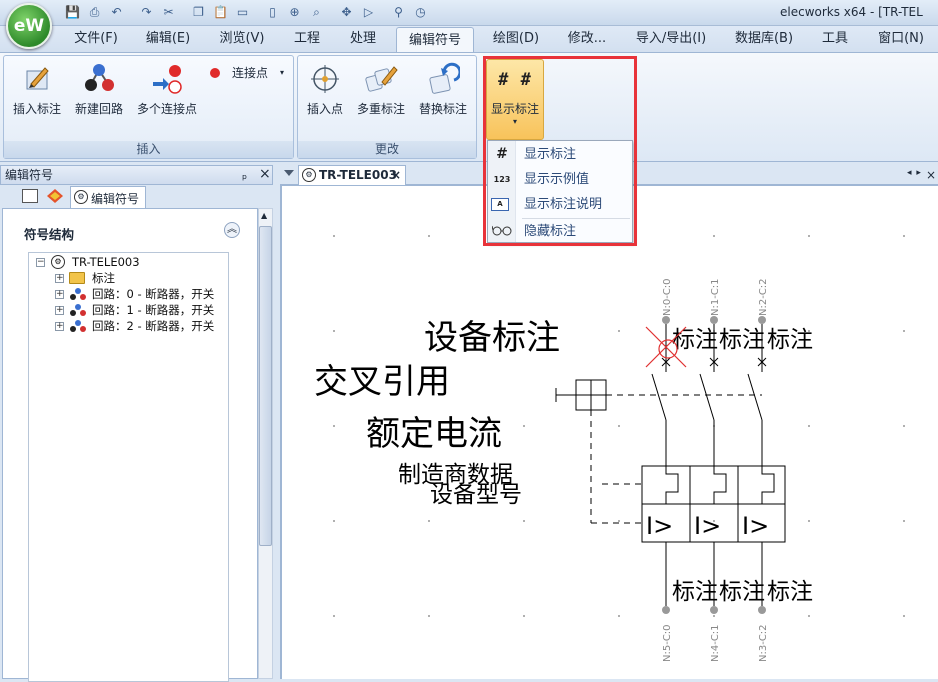 This screenshot has width=938, height=682. I want to click on clock-icon: ◷, so click(420, 12).